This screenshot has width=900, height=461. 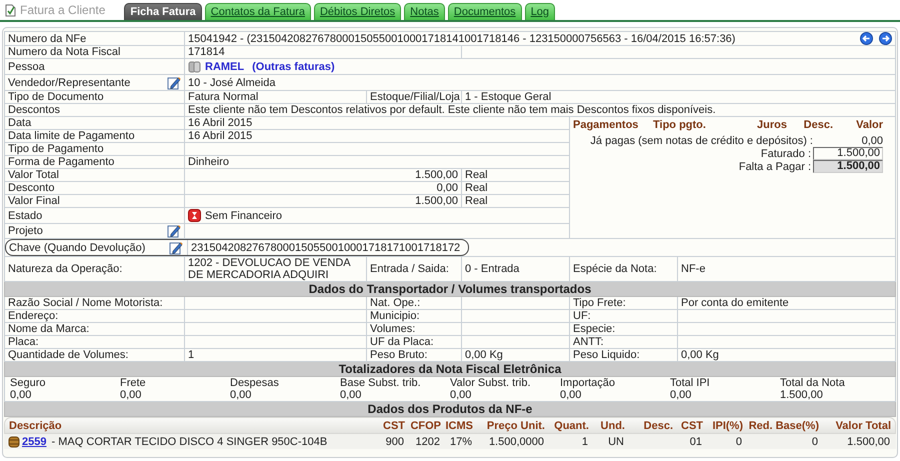 I want to click on total-label: Total da Nota, so click(x=813, y=383).